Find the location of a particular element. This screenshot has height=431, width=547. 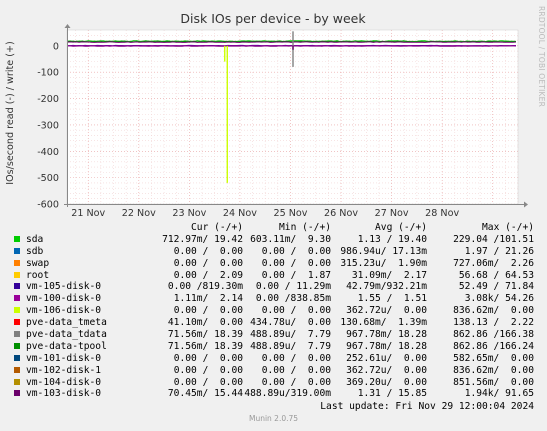

footer-version: Munin 2.0.75 is located at coordinates (273, 418).